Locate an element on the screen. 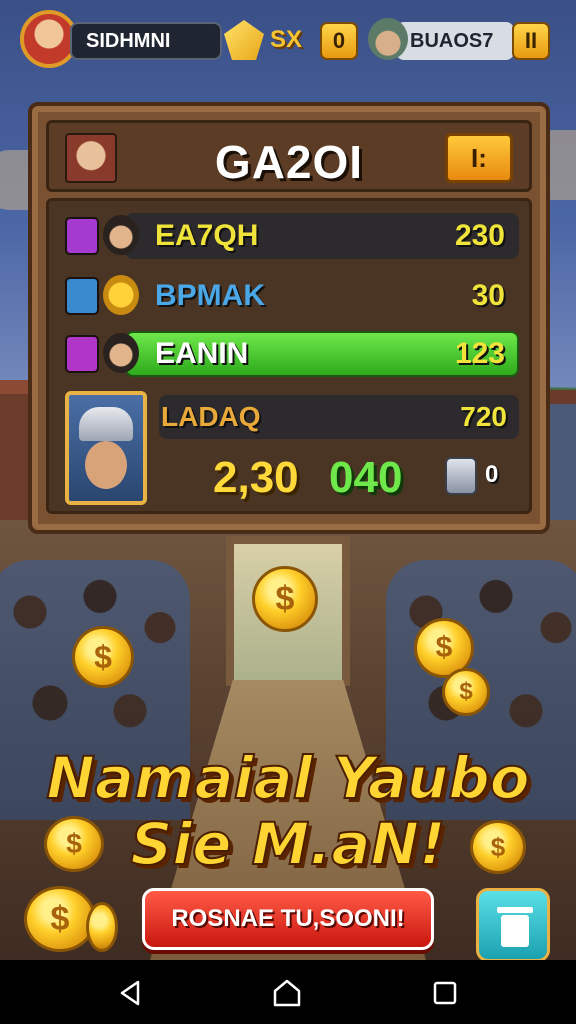 The width and height of the screenshot is (576, 1024). player-card: LADAQ 720 2,30 040 0 is located at coordinates (292, 449).